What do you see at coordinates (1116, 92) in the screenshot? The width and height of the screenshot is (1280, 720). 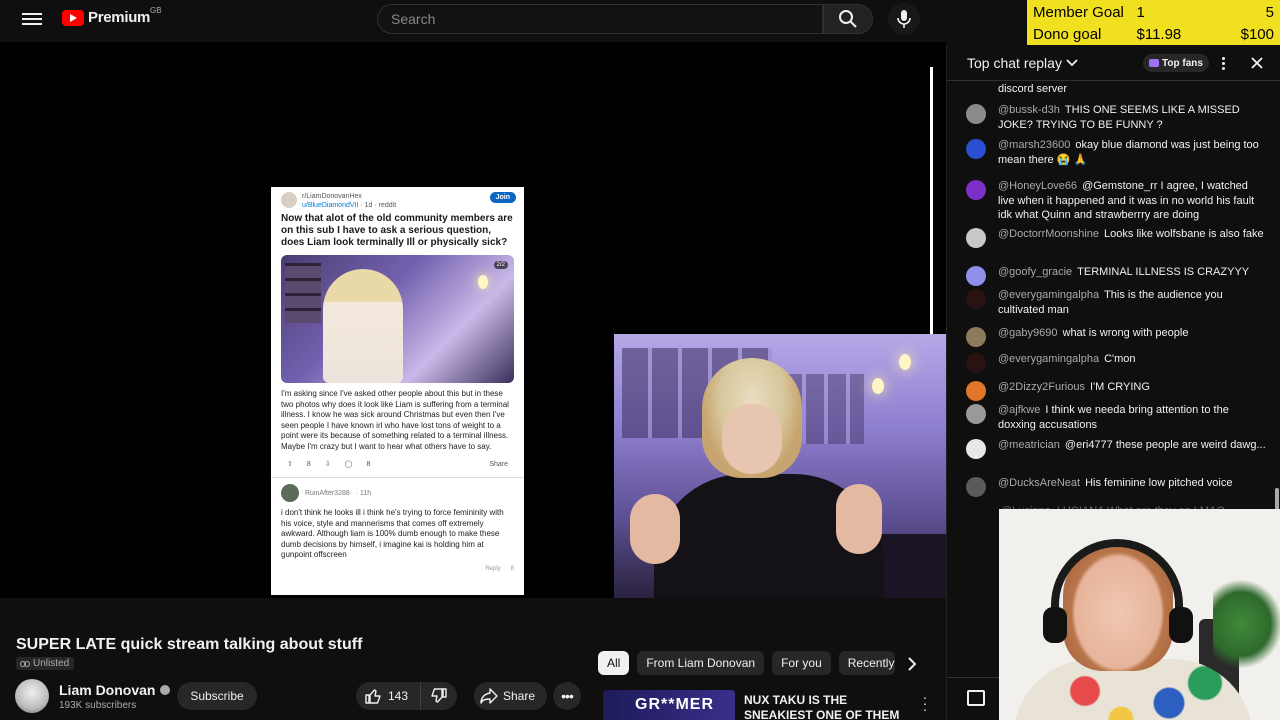 I see `chat-message-partial: discord server` at bounding box center [1116, 92].